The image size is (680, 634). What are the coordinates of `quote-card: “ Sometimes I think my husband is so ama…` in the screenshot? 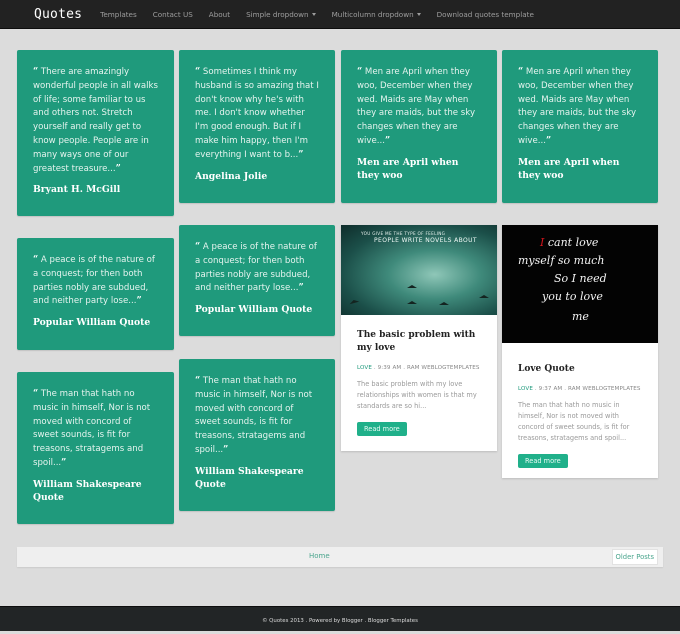 It's located at (257, 126).